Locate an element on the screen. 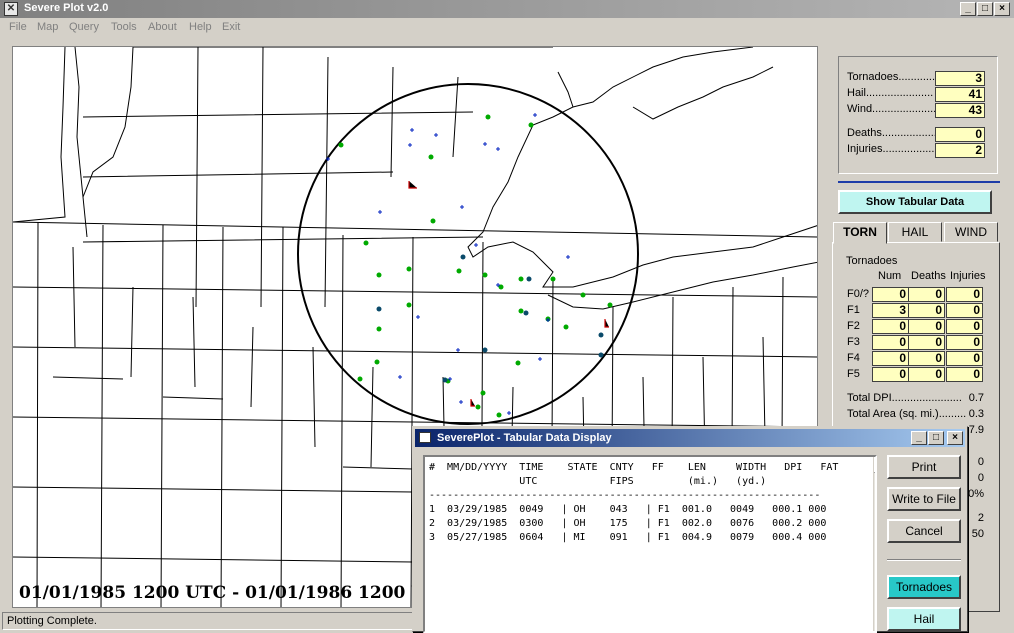 The width and height of the screenshot is (1014, 633). tab-hail: HAIL is located at coordinates (915, 232).